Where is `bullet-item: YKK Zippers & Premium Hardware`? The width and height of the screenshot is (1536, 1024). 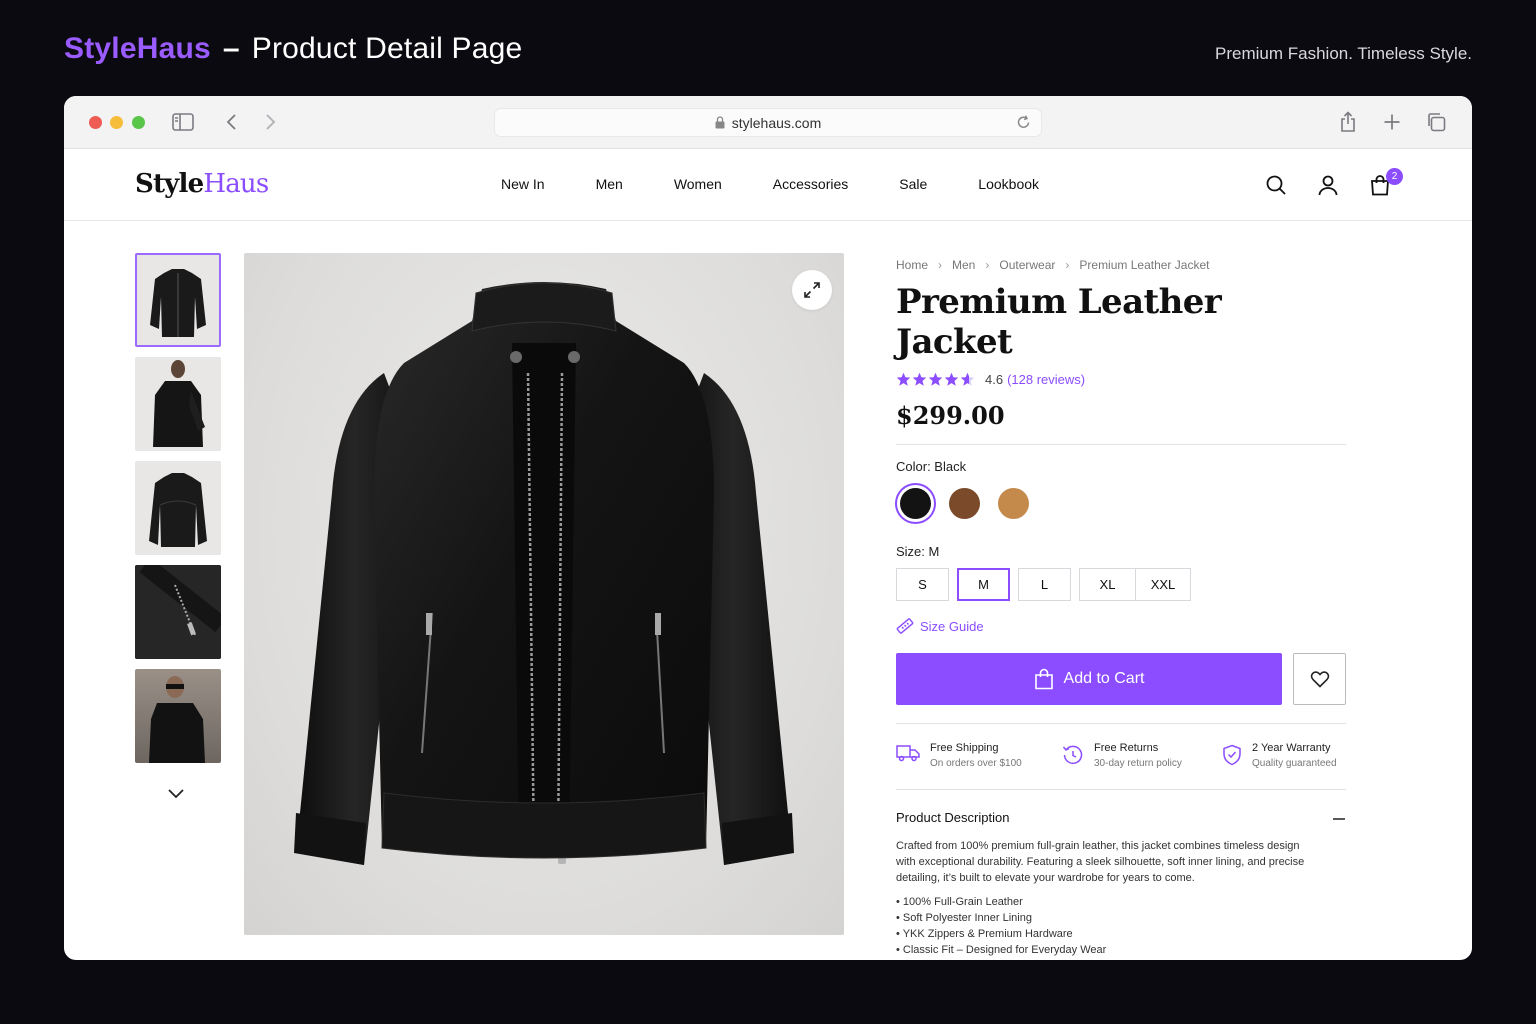 bullet-item: YKK Zippers & Premium Hardware is located at coordinates (1121, 934).